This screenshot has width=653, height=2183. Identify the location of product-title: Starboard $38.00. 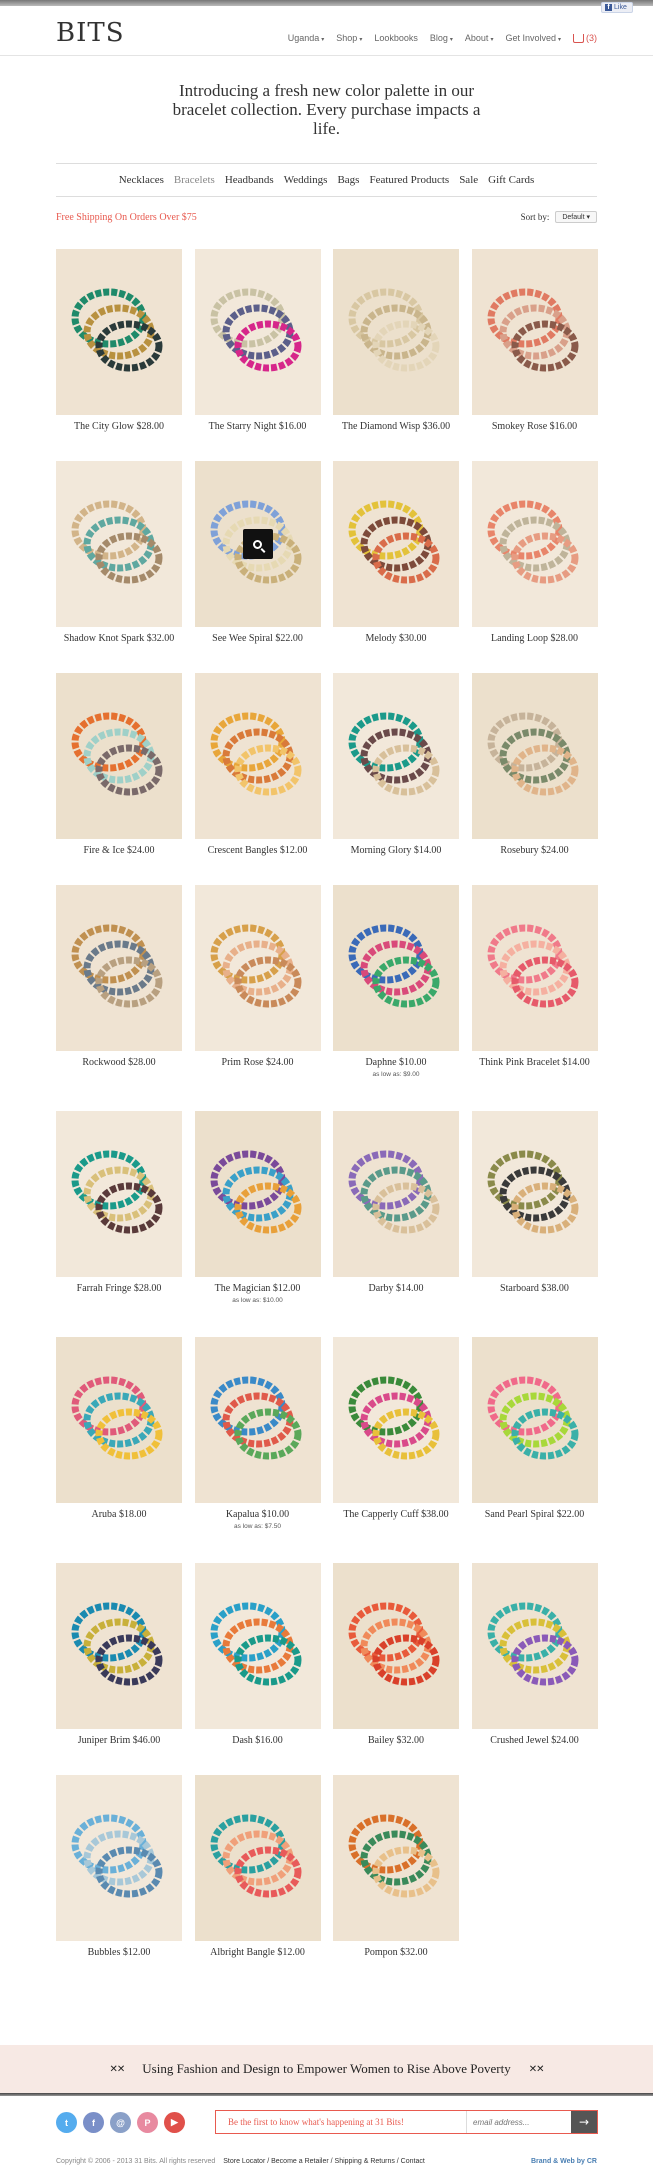
(535, 1288).